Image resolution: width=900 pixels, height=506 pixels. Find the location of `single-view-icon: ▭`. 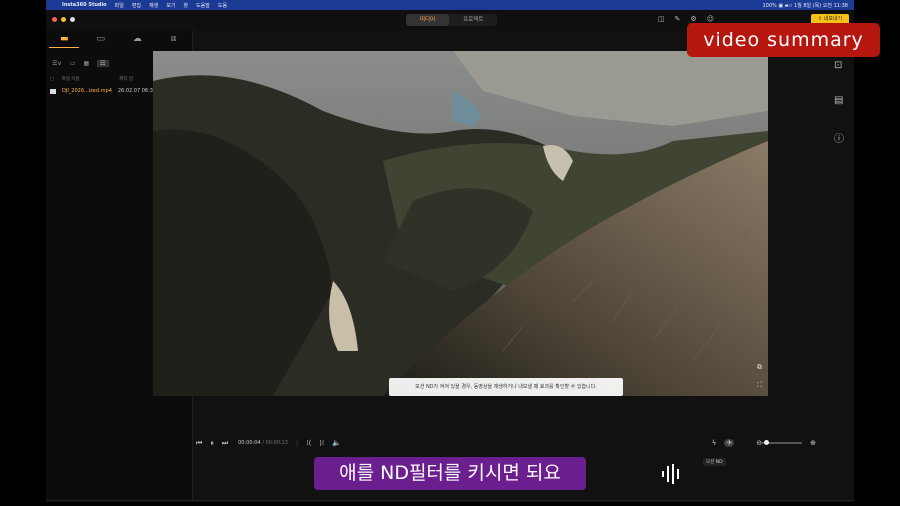

single-view-icon: ▭ is located at coordinates (73, 63).